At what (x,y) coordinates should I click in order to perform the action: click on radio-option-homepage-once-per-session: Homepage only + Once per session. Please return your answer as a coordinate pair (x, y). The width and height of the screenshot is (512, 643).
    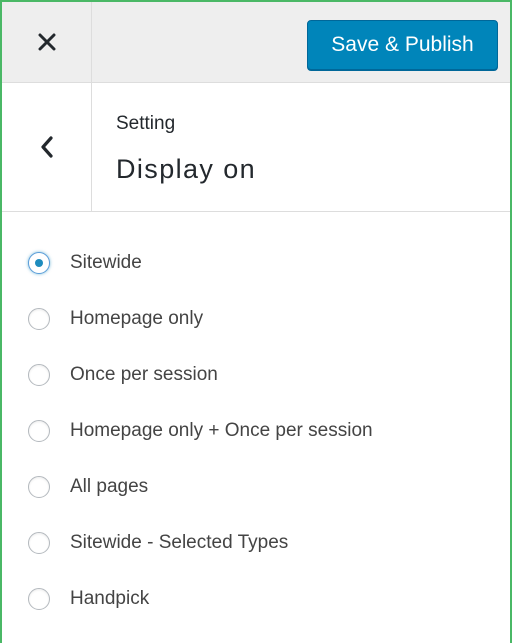
    Looking at the image, I should click on (200, 431).